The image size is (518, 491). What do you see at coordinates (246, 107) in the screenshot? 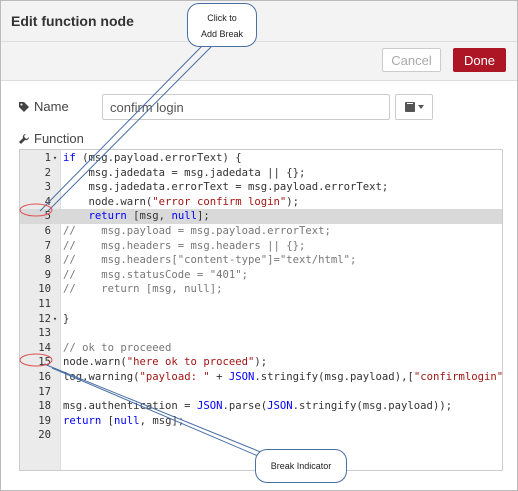
I see `name-input: confirm login` at bounding box center [246, 107].